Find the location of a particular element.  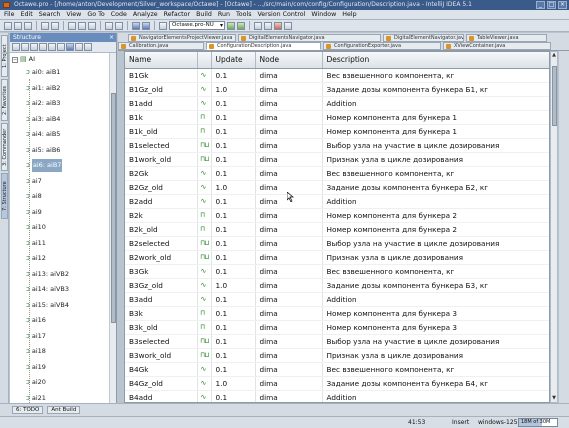

table-row: B2add ∿ 0.1 dima Addition is located at coordinates (337, 201).